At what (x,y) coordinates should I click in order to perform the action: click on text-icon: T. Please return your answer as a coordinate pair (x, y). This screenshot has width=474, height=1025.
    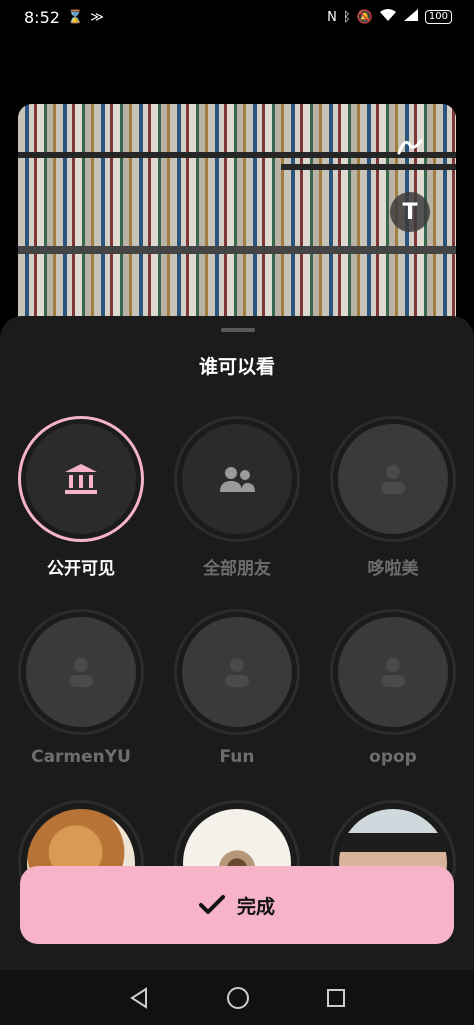
    Looking at the image, I should click on (410, 212).